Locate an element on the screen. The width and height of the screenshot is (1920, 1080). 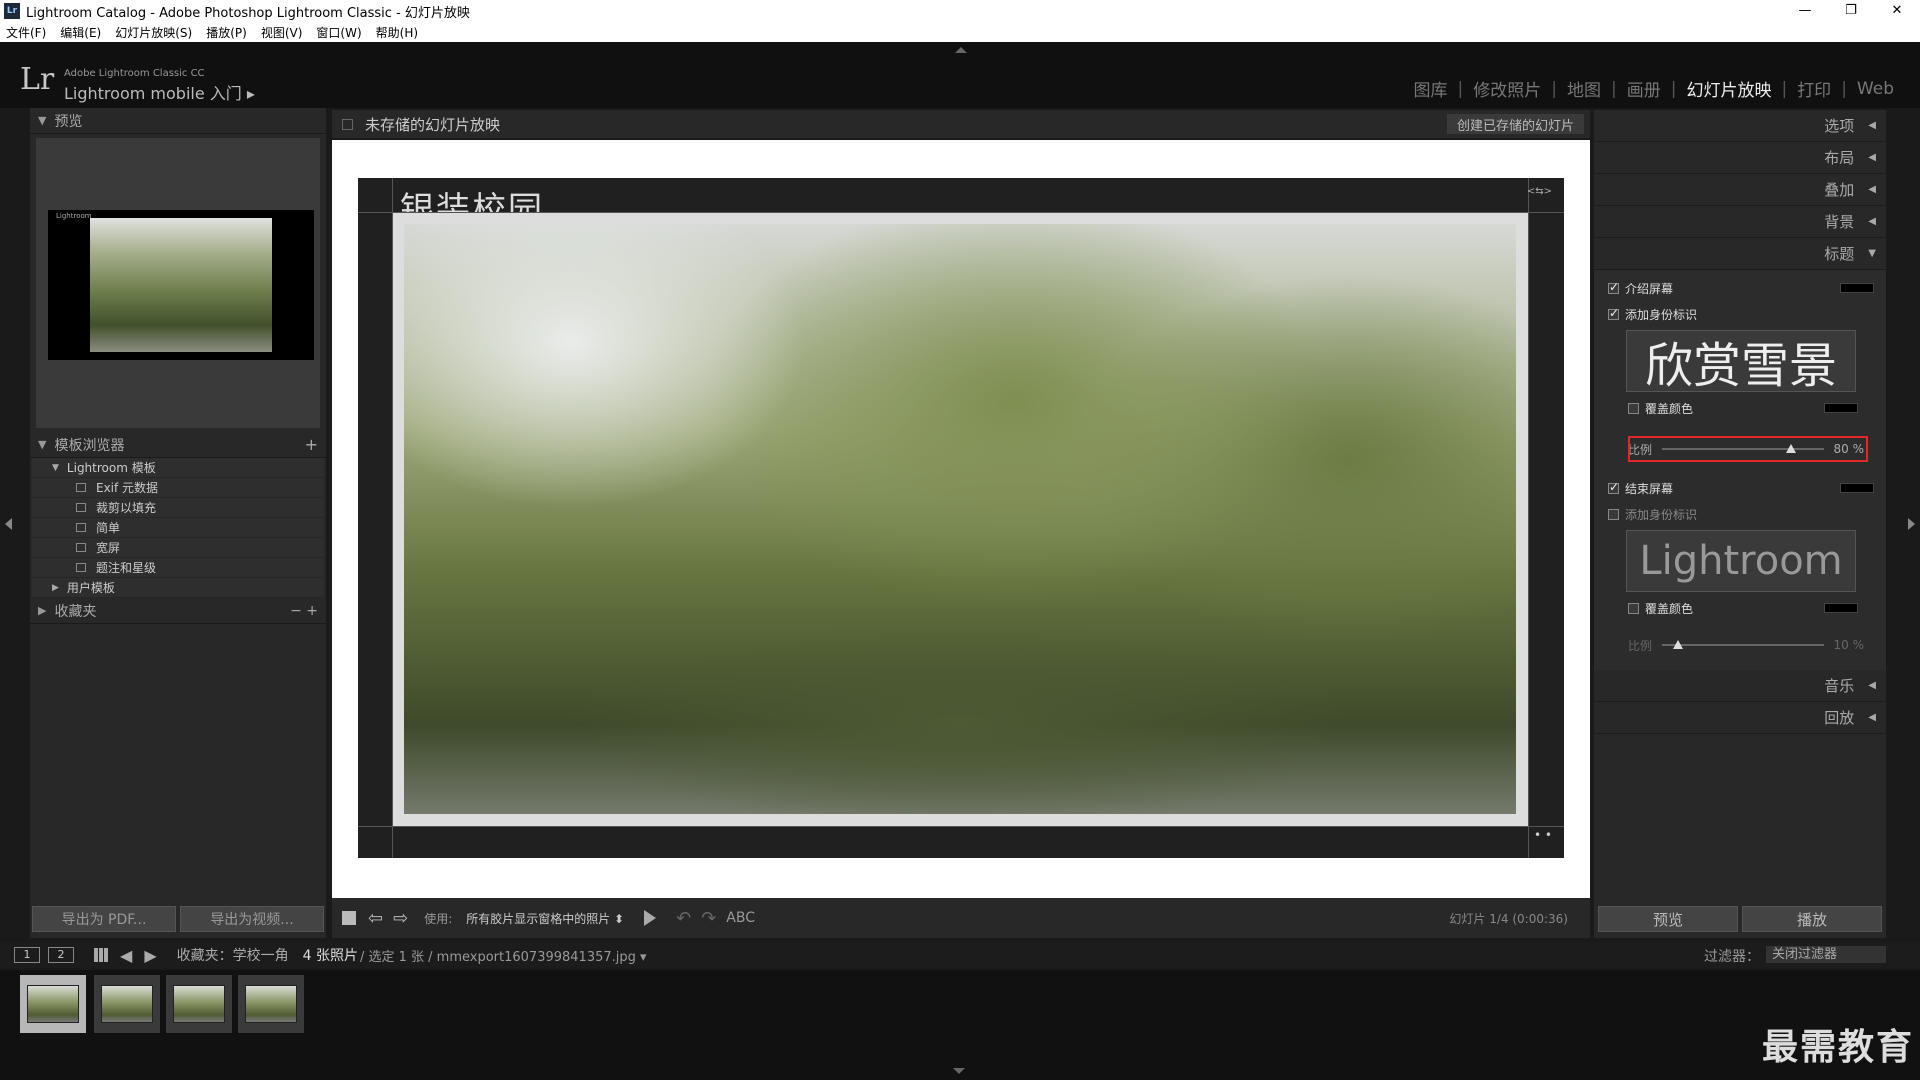
scale-slider-track is located at coordinates (1743, 644).